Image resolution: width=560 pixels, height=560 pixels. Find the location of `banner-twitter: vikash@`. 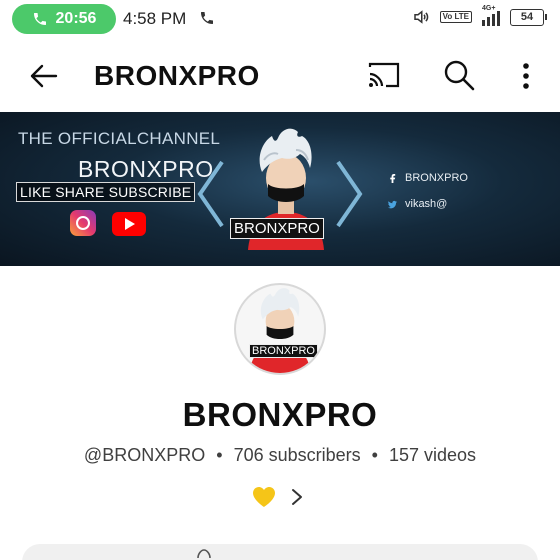

banner-twitter: vikash@ is located at coordinates (417, 204).